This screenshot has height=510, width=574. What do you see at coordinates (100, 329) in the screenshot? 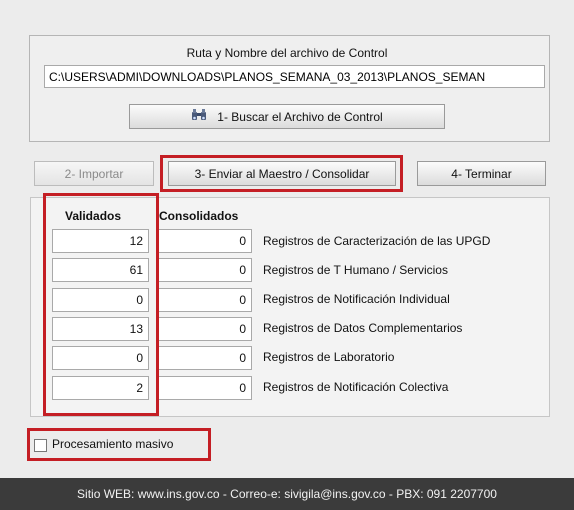
I see `validated-count-field: 13` at bounding box center [100, 329].